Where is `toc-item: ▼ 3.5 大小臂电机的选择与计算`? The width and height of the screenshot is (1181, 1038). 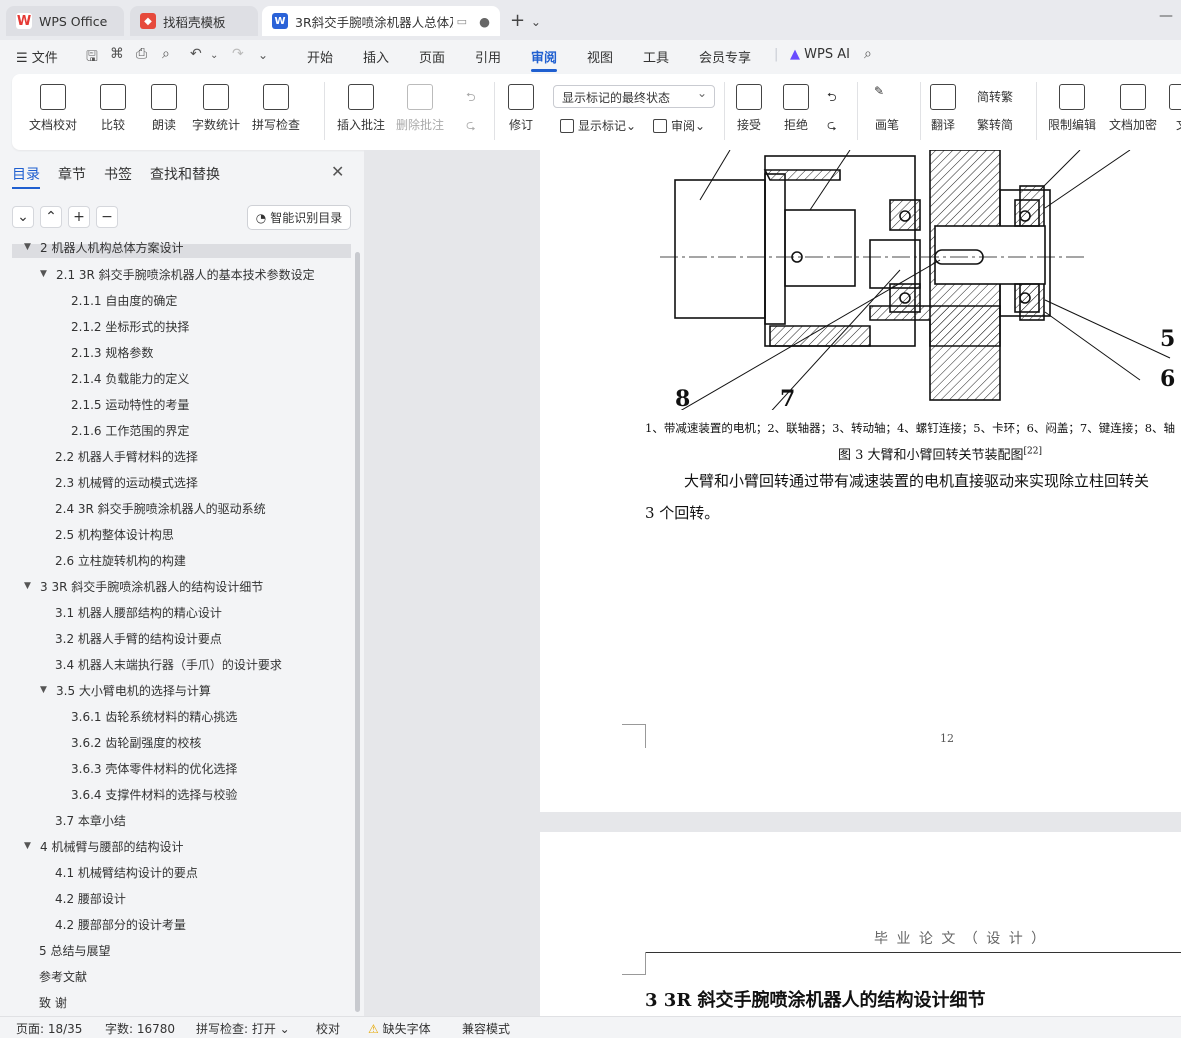 toc-item: ▼ 3.5 大小臂电机的选择与计算 is located at coordinates (125, 690).